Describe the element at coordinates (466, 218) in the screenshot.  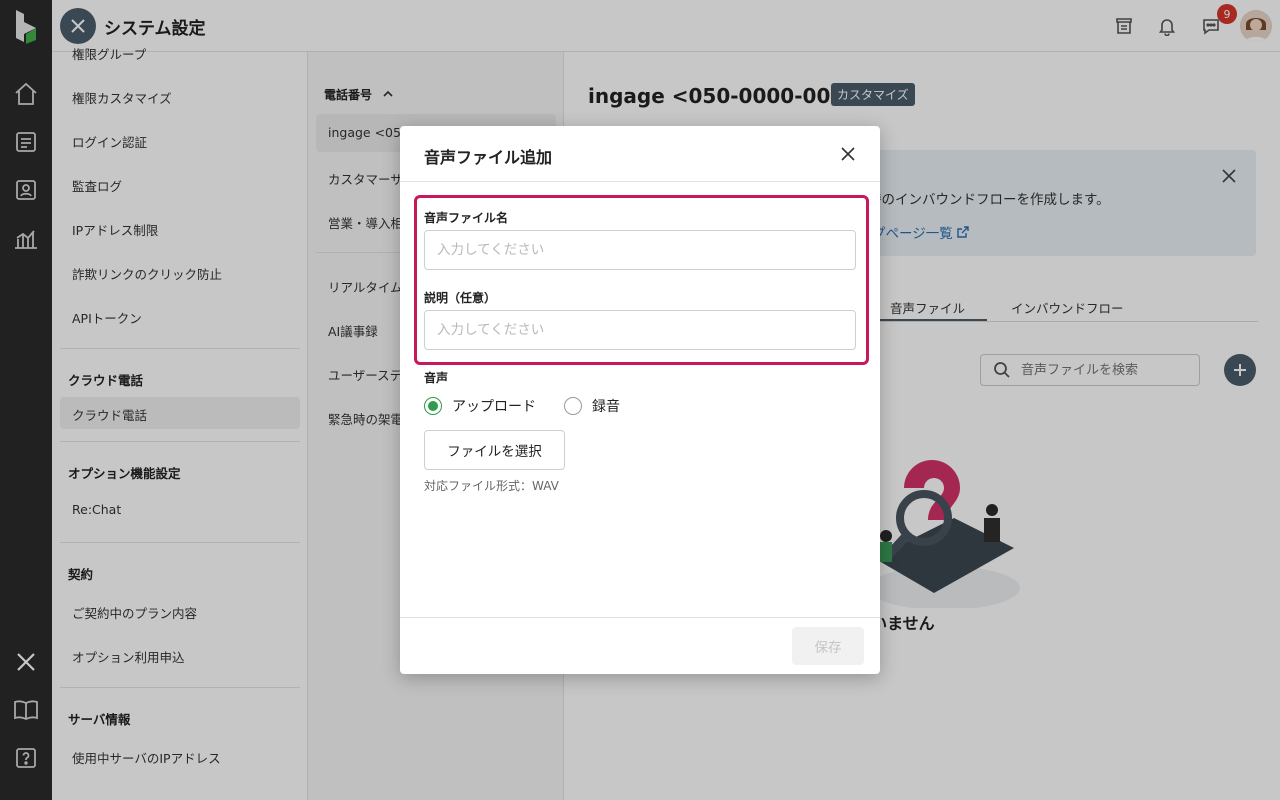
I see `audio-file-name-label: 音声ファイル名` at that location.